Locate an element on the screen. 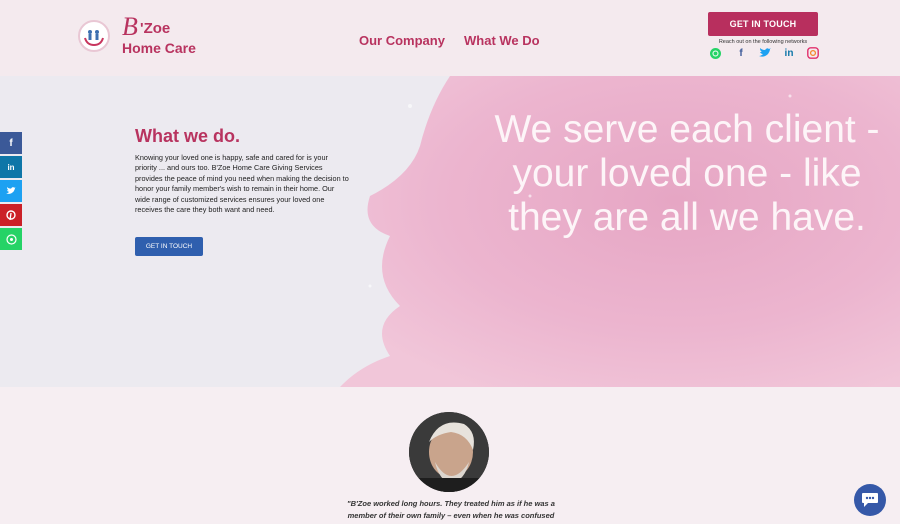 Image resolution: width=900 pixels, height=524 pixels. whatsapp-icon is located at coordinates (715, 53).